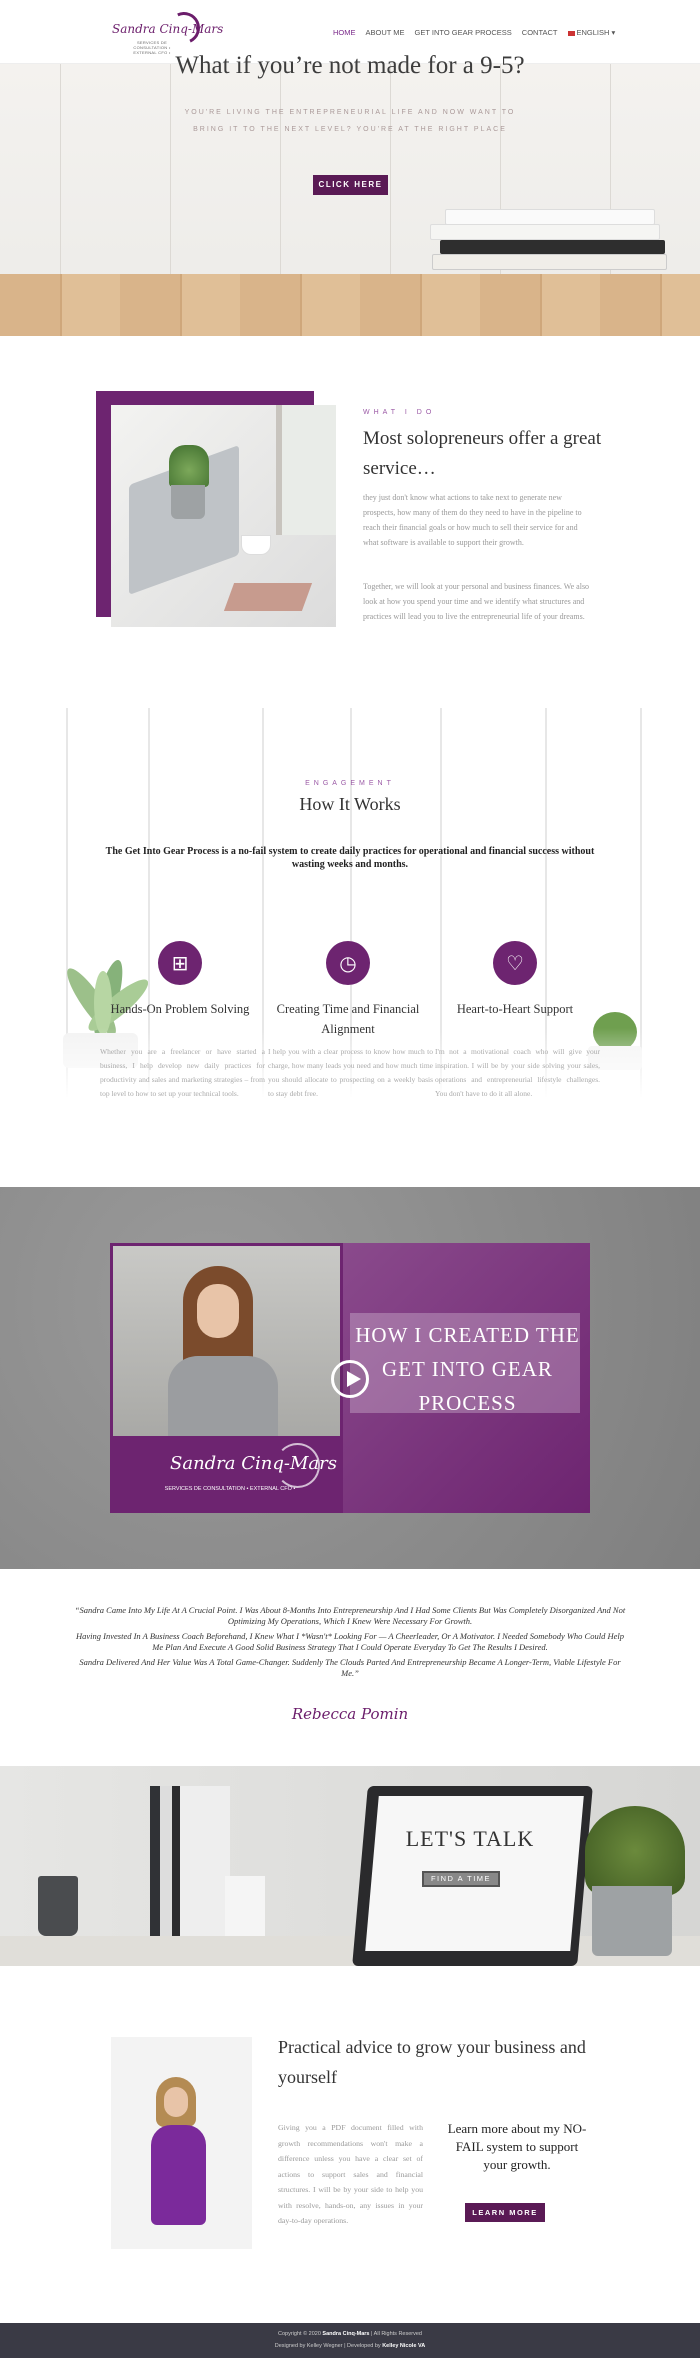 This screenshot has width=700, height=2358. I want to click on desk-photo, so click(223, 516).